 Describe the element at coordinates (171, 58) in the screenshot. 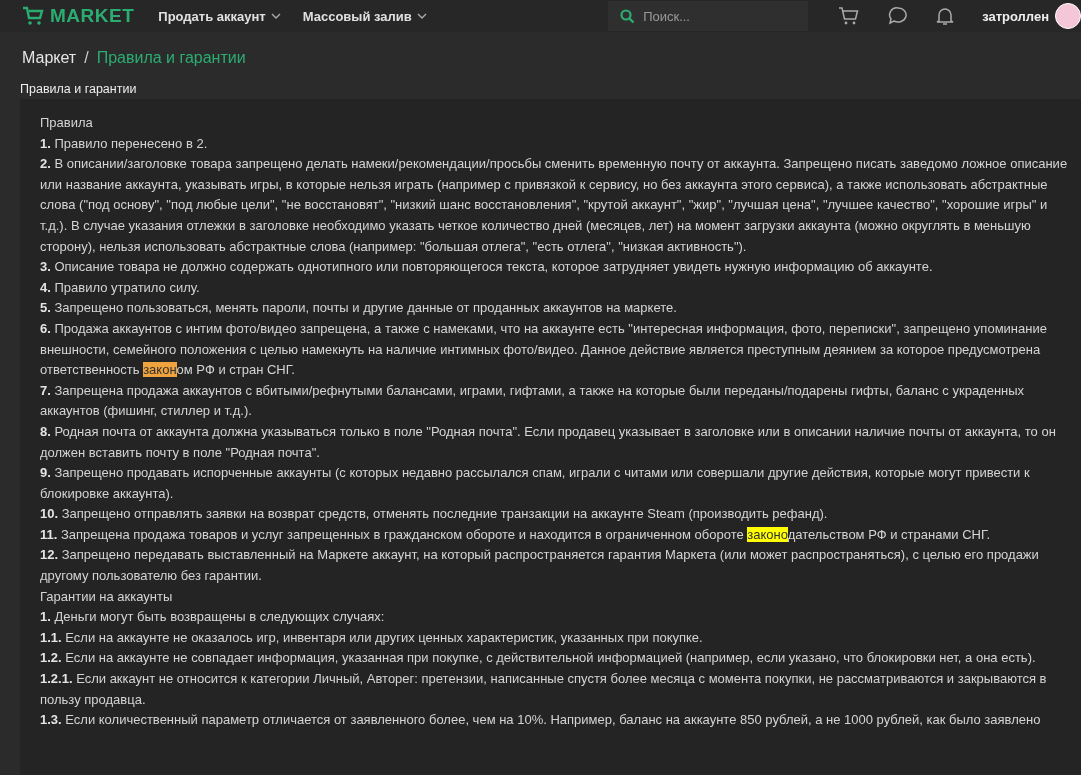

I see `breadcrumb-link: Правила и гарантии` at that location.